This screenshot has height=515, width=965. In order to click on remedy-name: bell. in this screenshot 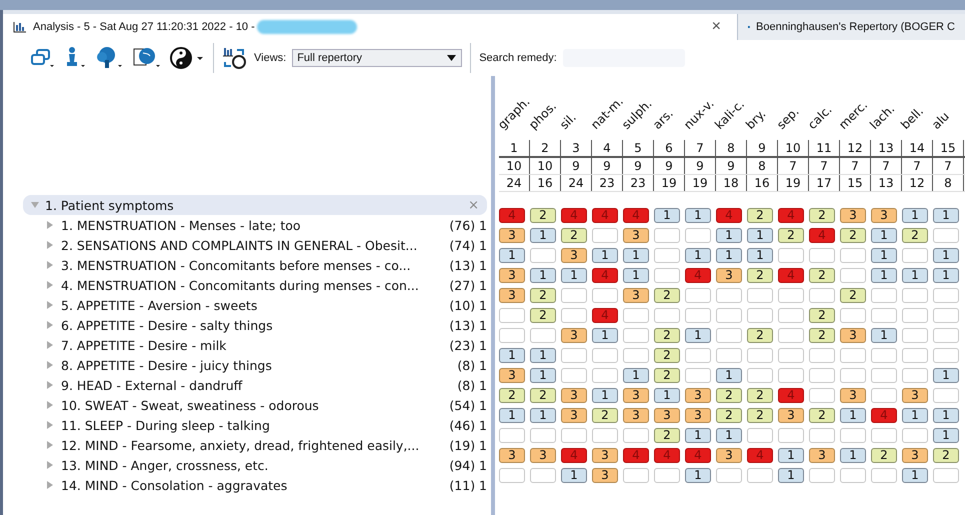, I will do `click(912, 118)`.